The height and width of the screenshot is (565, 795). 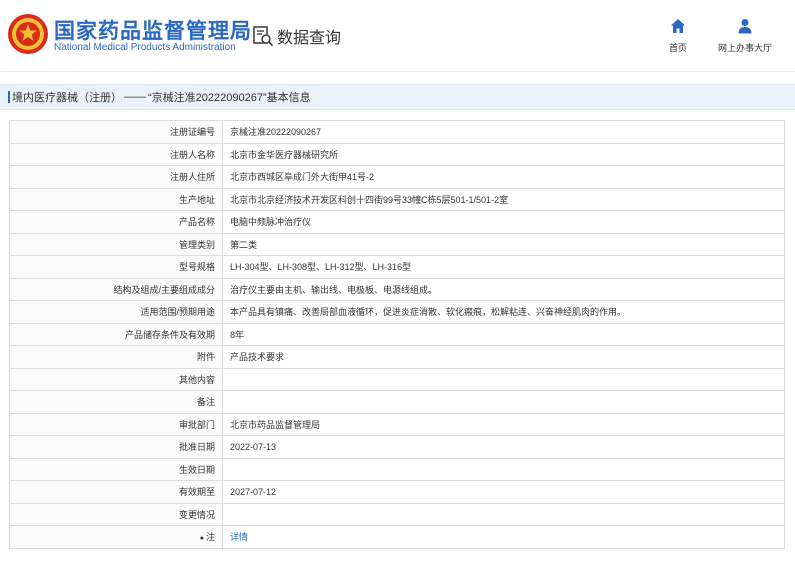 I want to click on field-value-text: 2022-07-13, so click(x=253, y=446).